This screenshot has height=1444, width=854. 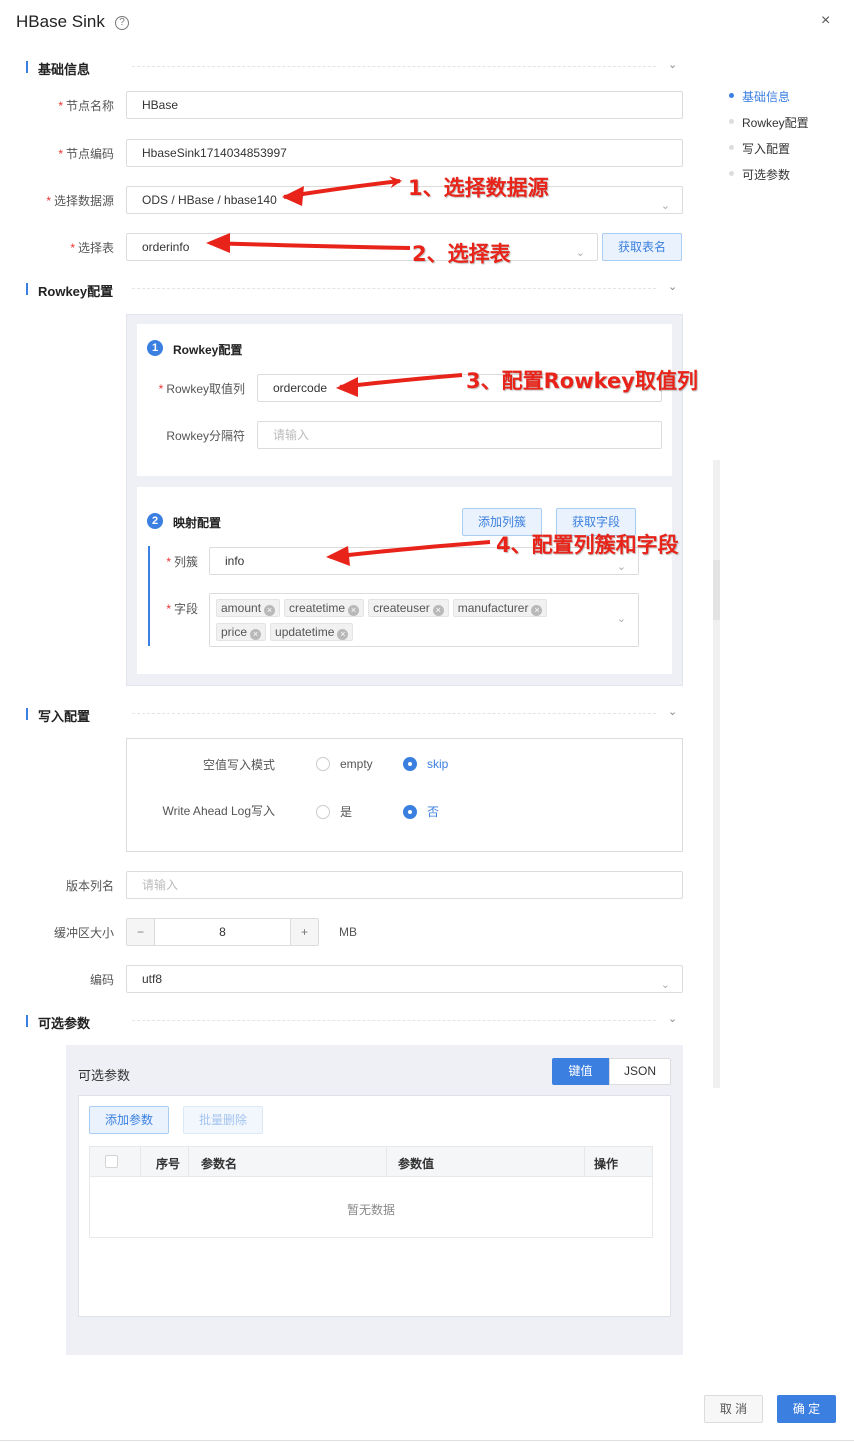 I want to click on annotation-4: 4、配置列簇和字段, so click(x=587, y=545).